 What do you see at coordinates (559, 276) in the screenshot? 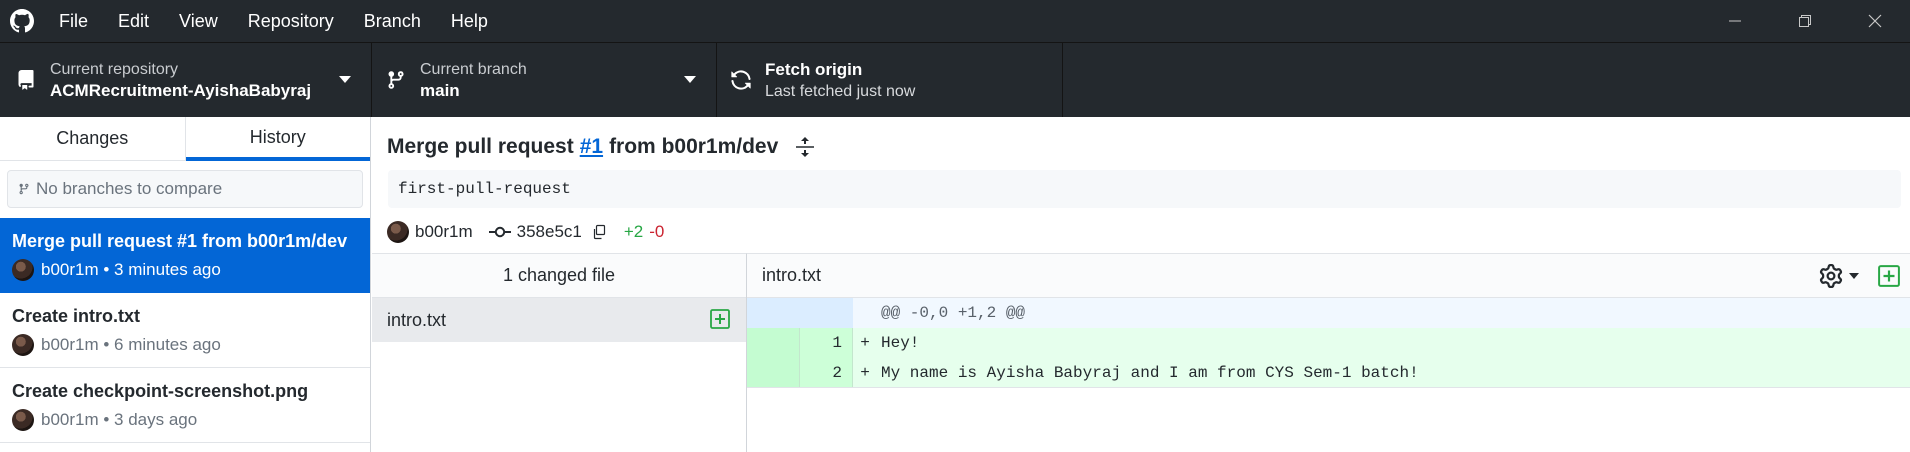
I see `changed-files-header: 1 changed file` at bounding box center [559, 276].